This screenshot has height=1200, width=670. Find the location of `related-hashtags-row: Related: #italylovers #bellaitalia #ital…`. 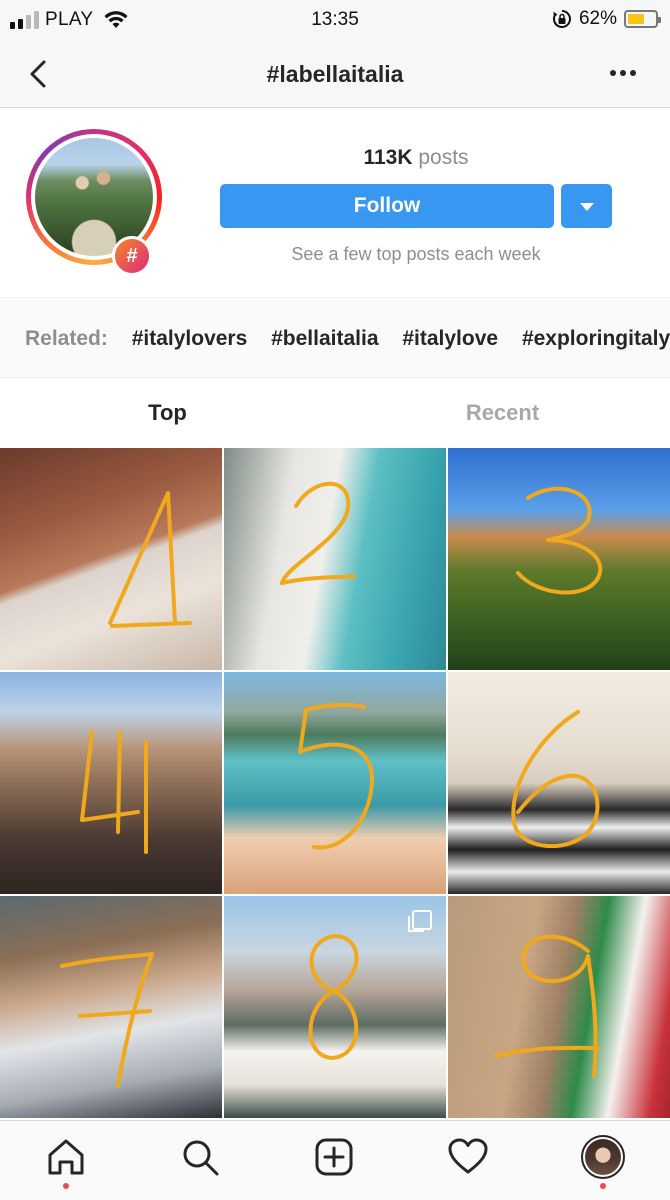

related-hashtags-row: Related: #italylovers #bellaitalia #ital… is located at coordinates (335, 338).